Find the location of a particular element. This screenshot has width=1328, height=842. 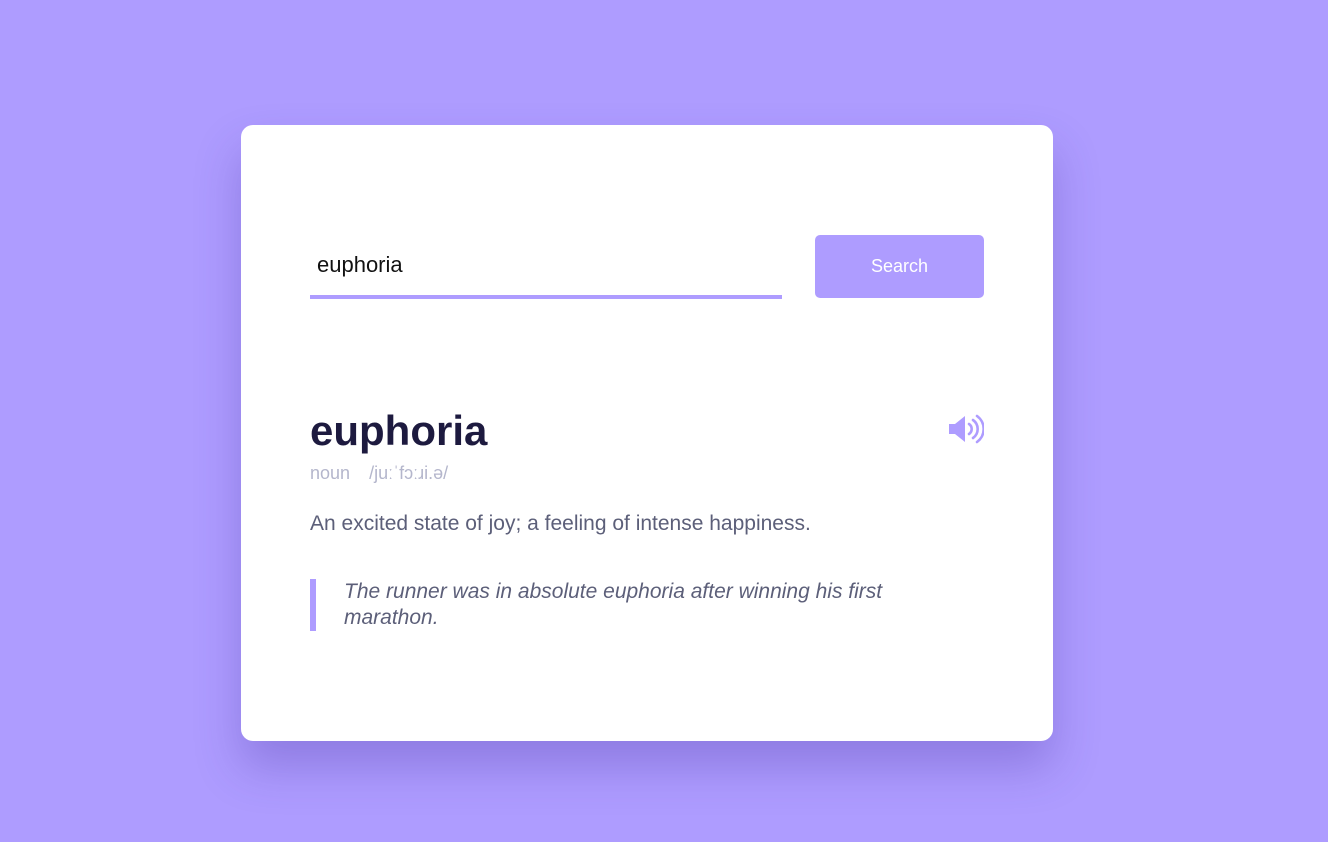

word-details: noun /juːˈfɔːɹi.ə/ is located at coordinates (379, 473).